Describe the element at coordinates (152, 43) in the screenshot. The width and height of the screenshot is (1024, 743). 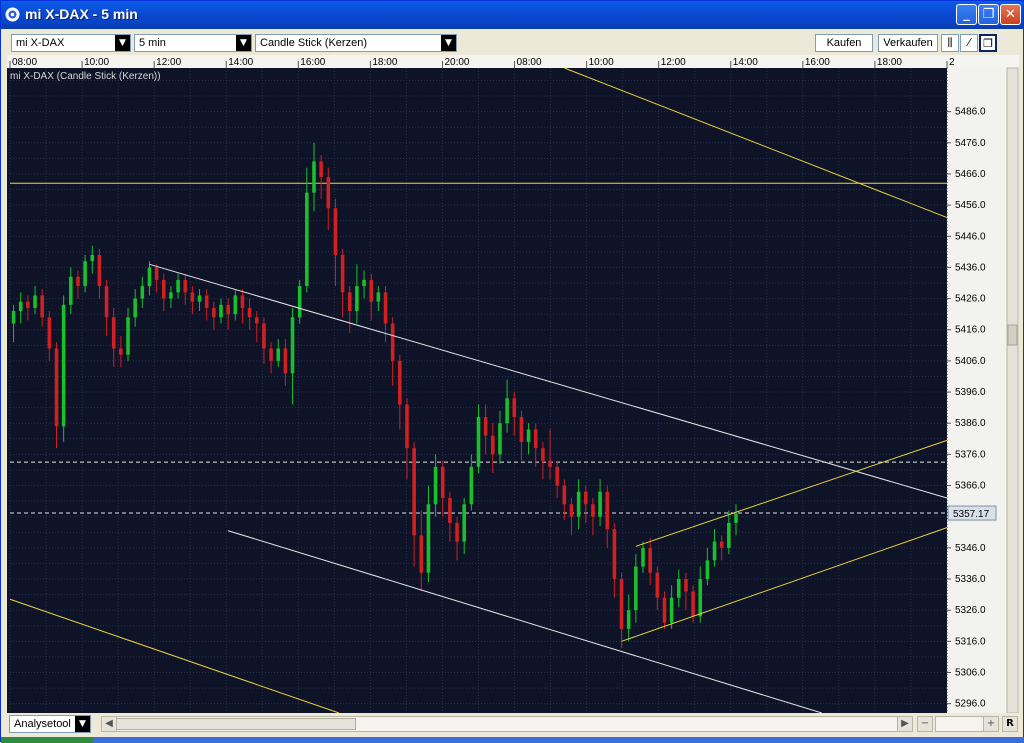
I see `interval-value: 5 min` at that location.